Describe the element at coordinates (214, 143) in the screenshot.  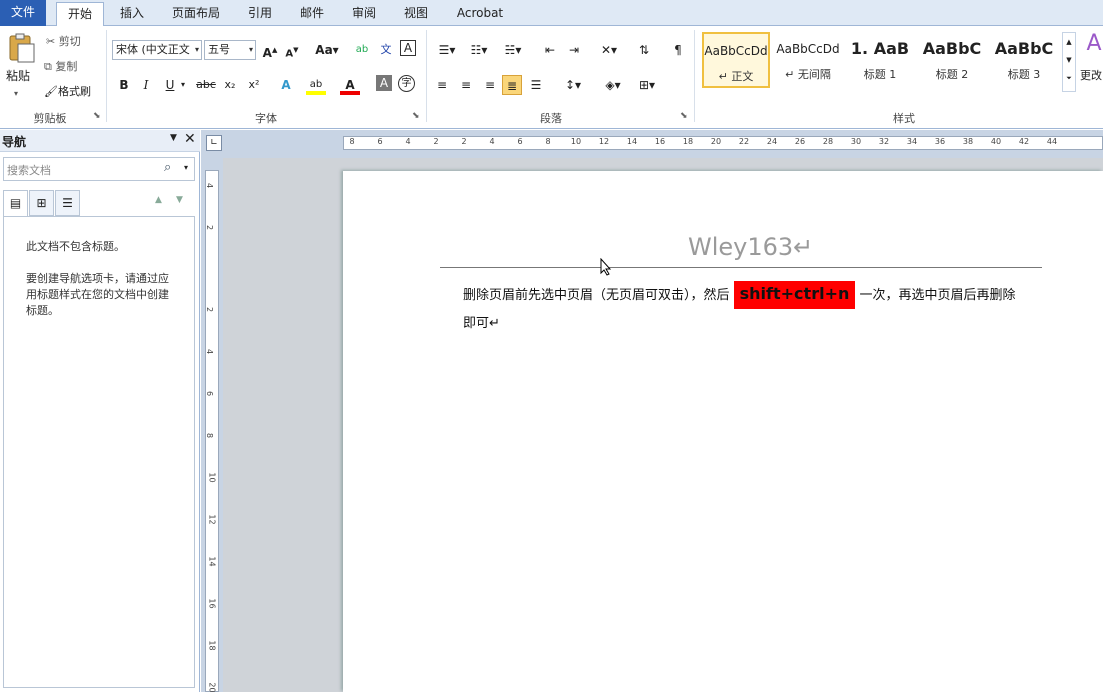
I see `tab-selector-button: ∟` at that location.